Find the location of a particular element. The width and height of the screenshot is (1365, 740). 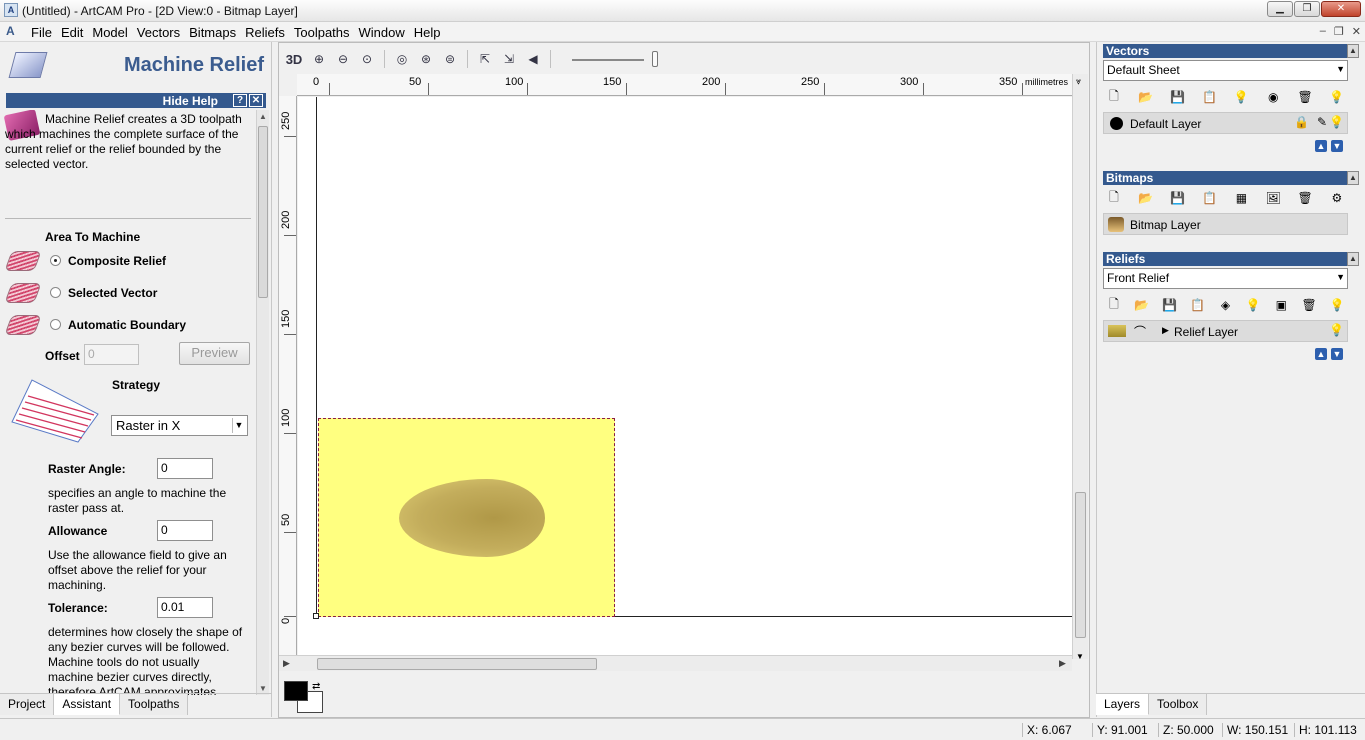

option-selected-vector: Selected Vector is located at coordinates (125, 294).